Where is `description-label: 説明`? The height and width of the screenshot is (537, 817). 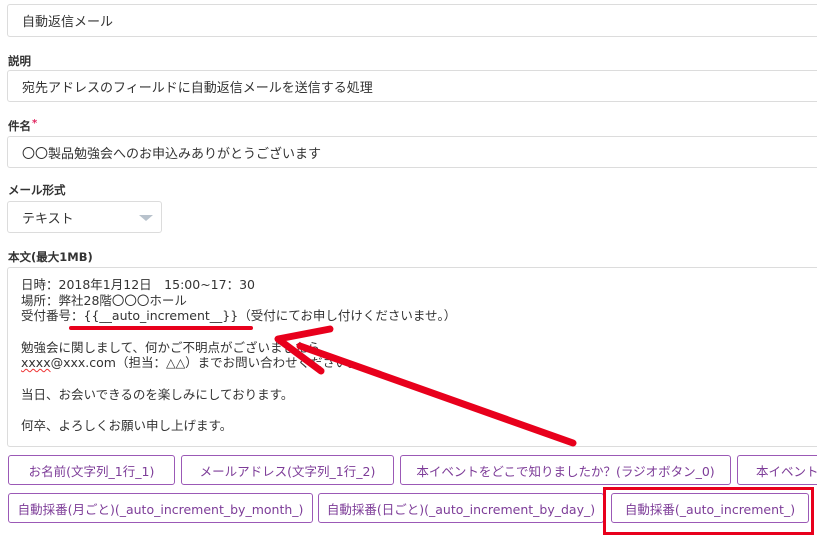 description-label: 説明 is located at coordinates (19, 61).